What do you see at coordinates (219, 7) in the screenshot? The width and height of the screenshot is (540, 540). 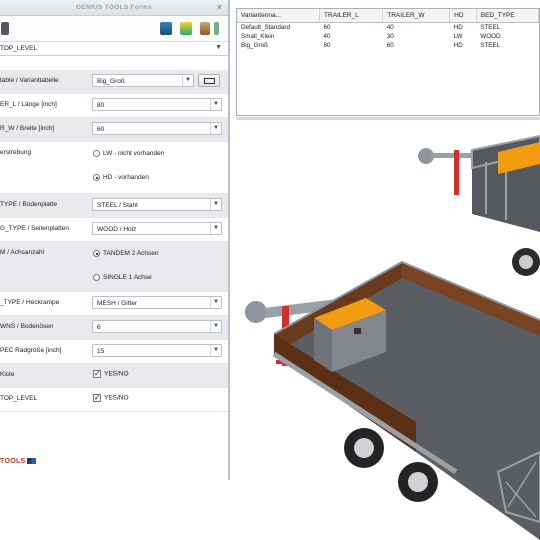 I see `close-icon: ×` at bounding box center [219, 7].